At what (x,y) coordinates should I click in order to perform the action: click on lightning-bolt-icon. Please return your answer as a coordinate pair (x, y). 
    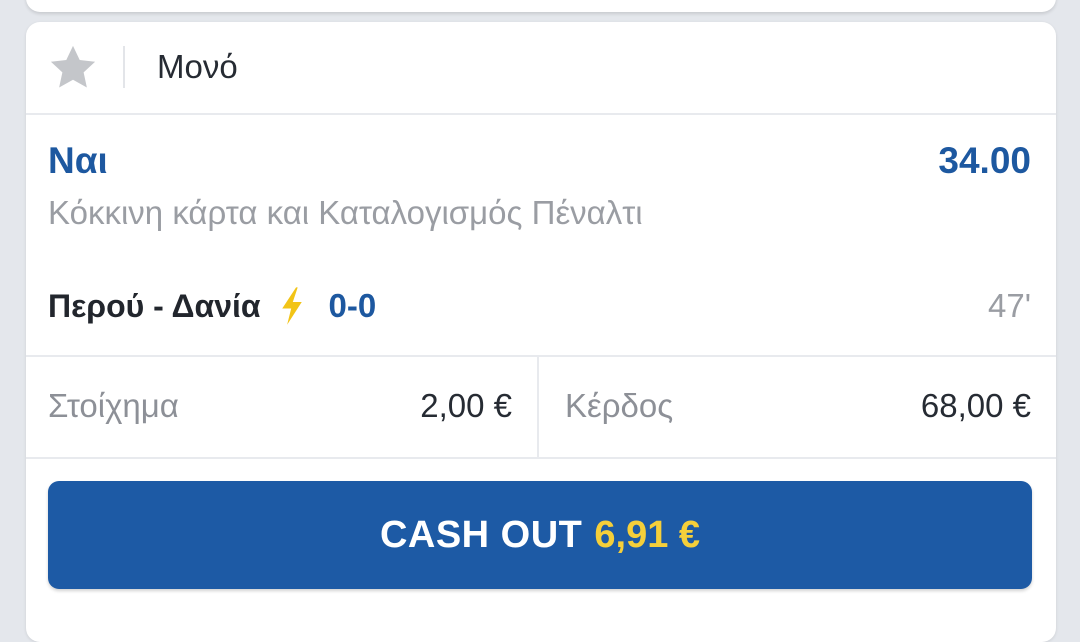
    Looking at the image, I should click on (291, 306).